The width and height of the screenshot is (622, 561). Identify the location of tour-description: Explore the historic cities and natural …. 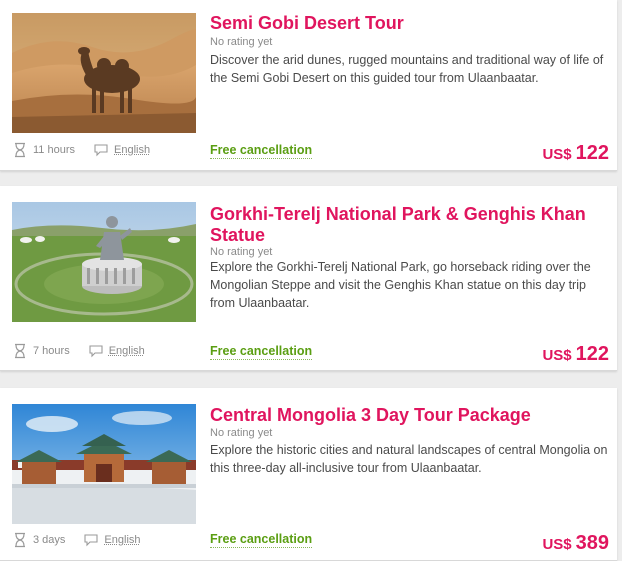
(410, 459).